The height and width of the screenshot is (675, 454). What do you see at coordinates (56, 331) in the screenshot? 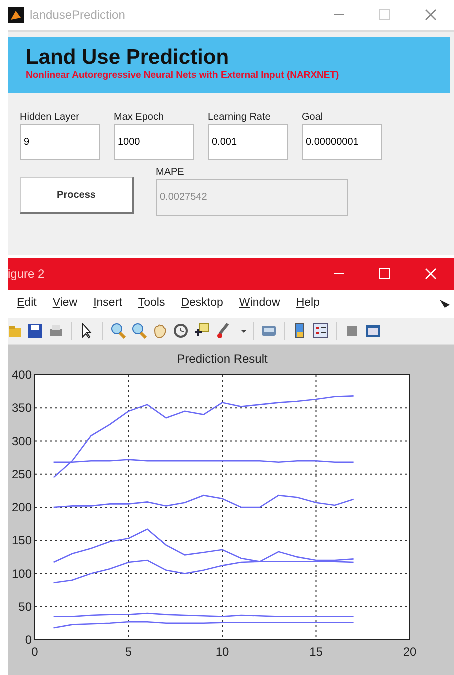
I see `print-icon` at bounding box center [56, 331].